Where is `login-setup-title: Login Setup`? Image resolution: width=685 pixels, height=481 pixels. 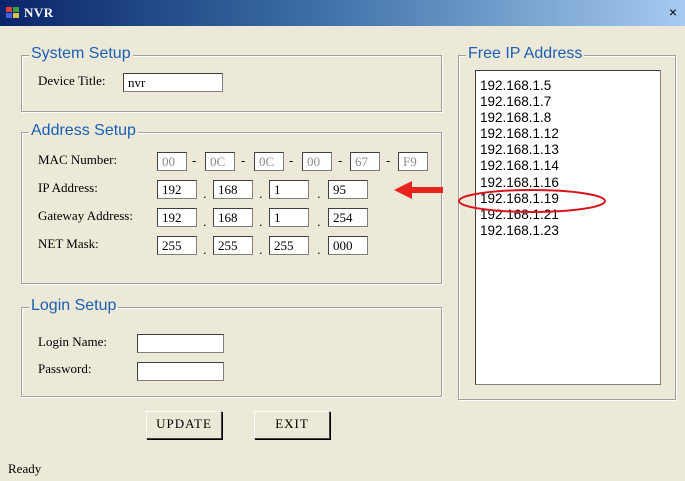 login-setup-title: Login Setup is located at coordinates (74, 306).